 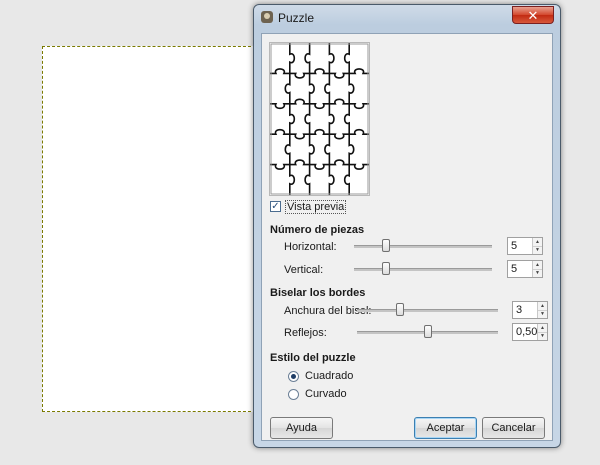 I want to click on vertical-slider-track, so click(x=423, y=269).